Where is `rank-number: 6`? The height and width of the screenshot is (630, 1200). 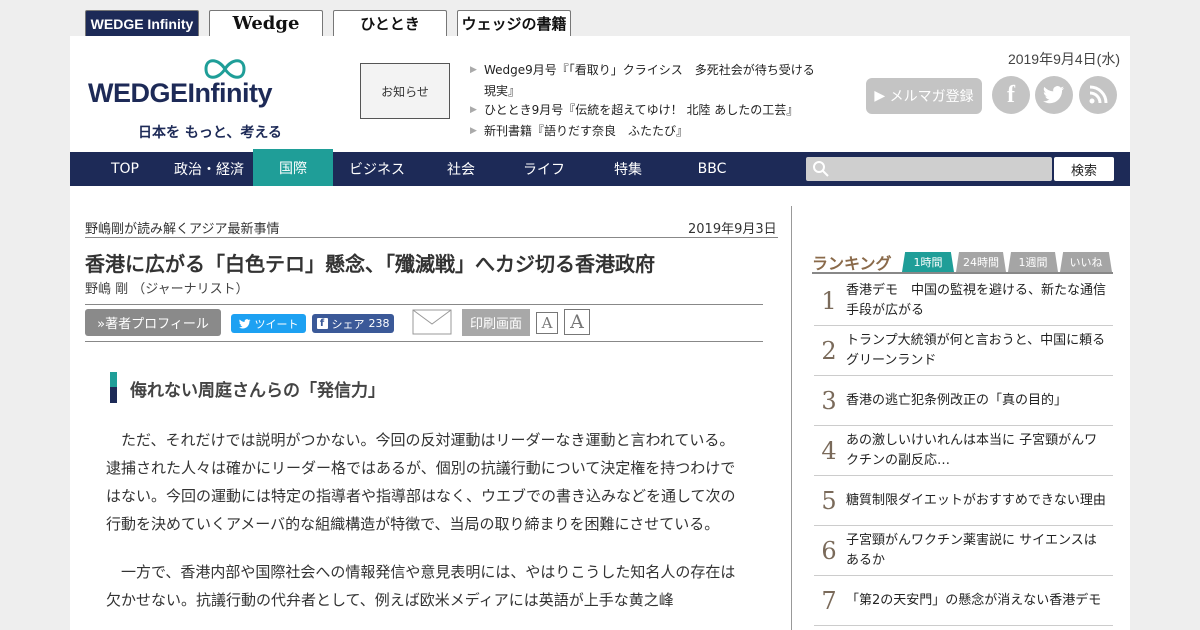 rank-number: 6 is located at coordinates (829, 550).